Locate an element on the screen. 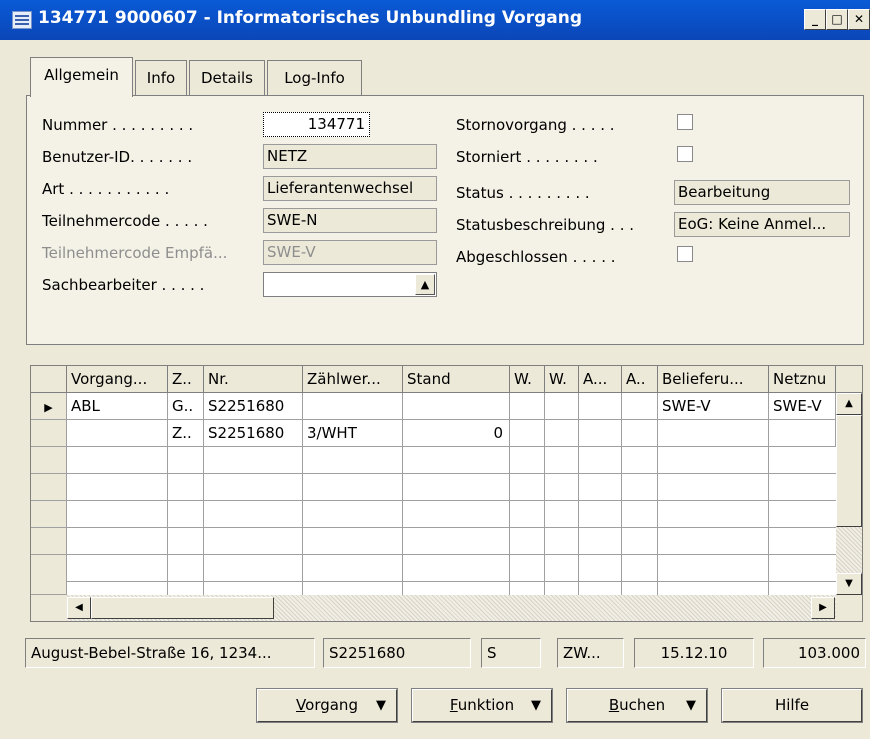 The width and height of the screenshot is (870, 739). tab-details: Details is located at coordinates (227, 78).